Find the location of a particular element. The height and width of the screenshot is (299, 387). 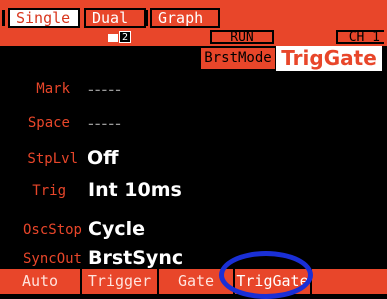

stop-level-value: Off is located at coordinates (103, 158).